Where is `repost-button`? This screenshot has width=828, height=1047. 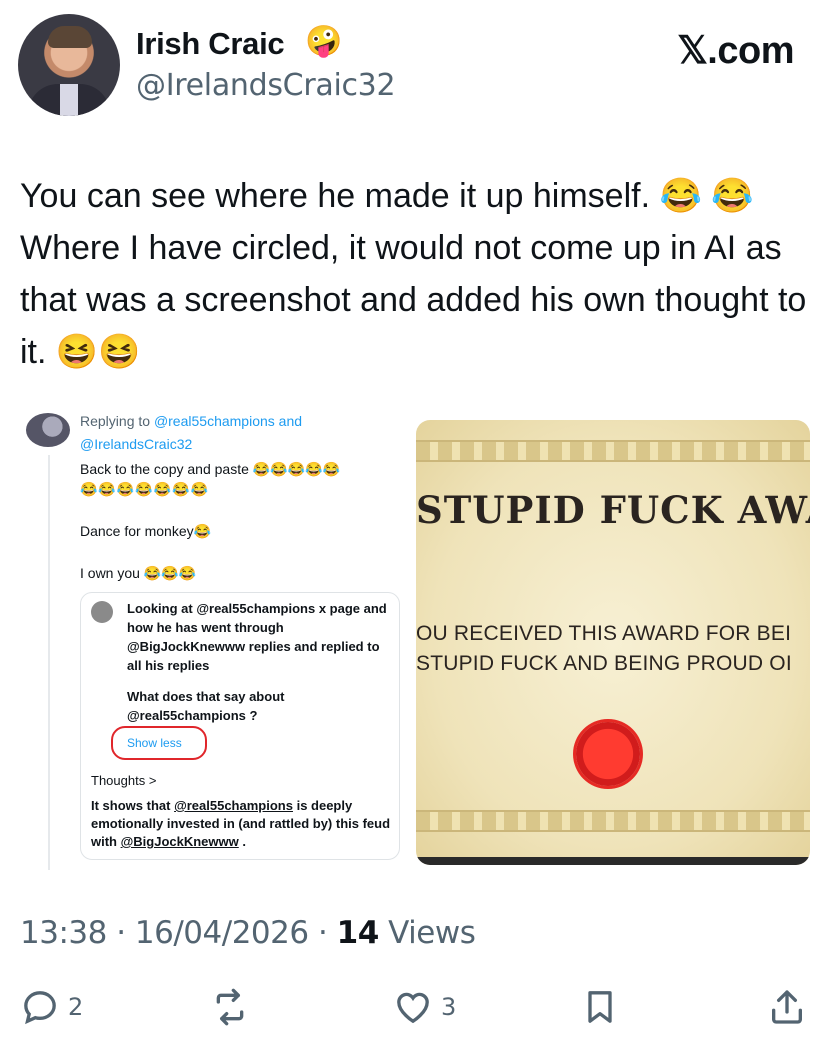
repost-button is located at coordinates (230, 1007).